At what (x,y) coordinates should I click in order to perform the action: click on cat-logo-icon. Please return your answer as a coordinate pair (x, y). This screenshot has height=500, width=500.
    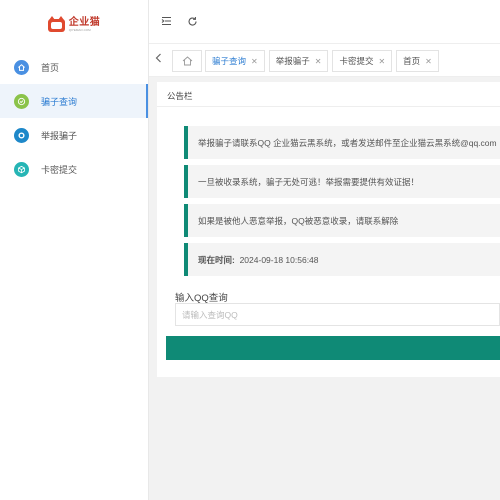
    Looking at the image, I should click on (56, 23).